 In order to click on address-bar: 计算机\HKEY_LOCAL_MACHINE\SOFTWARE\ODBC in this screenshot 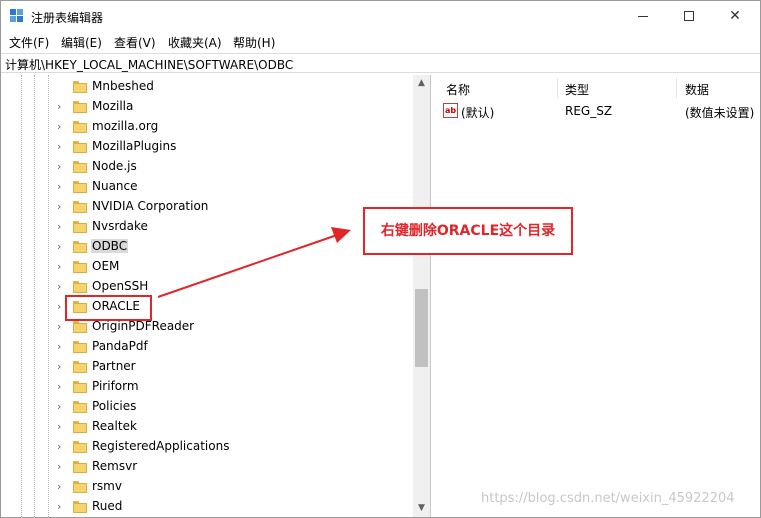, I will do `click(380, 63)`.